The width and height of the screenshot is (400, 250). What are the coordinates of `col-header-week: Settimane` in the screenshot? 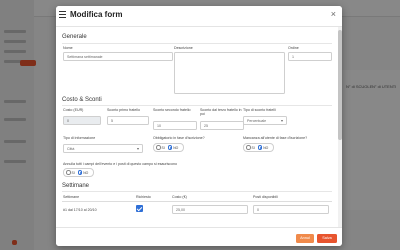 It's located at (71, 197).